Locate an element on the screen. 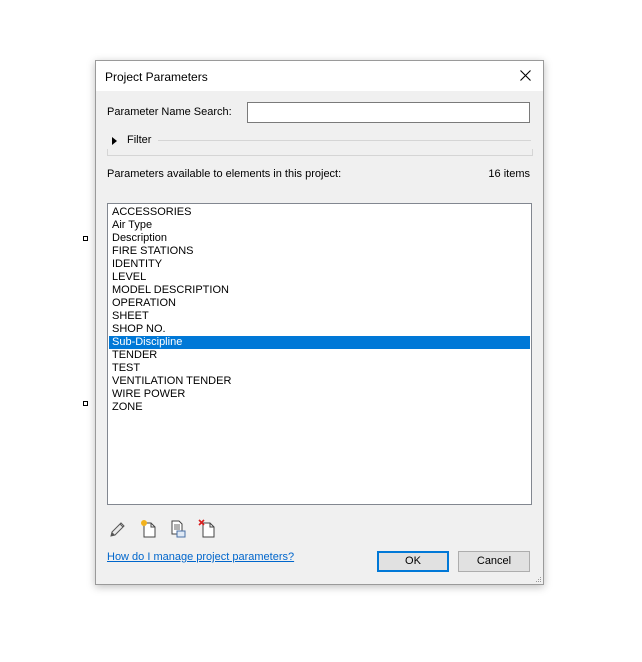 The width and height of the screenshot is (642, 662). copy-parameter-icon is located at coordinates (178, 529).